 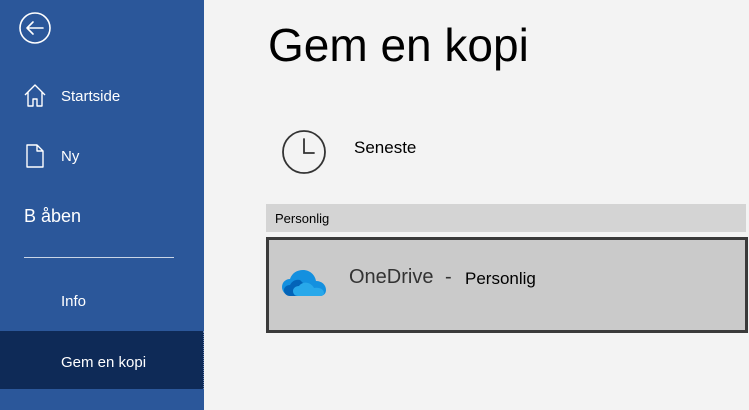 What do you see at coordinates (35, 95) in the screenshot?
I see `home-icon` at bounding box center [35, 95].